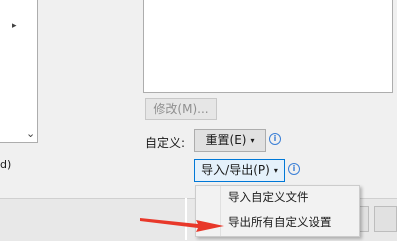 The image size is (397, 241). I want to click on import-export-button: 导入/导出(P) ▾, so click(239, 170).